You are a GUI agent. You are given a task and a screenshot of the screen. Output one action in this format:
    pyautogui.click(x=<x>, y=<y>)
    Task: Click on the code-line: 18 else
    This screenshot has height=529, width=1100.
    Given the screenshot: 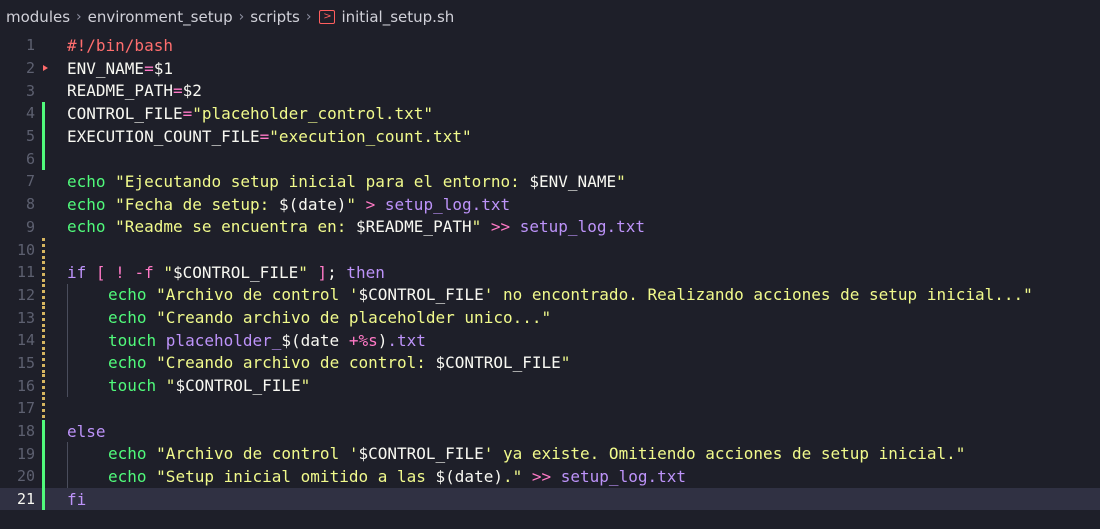 What is the action you would take?
    pyautogui.click(x=550, y=431)
    